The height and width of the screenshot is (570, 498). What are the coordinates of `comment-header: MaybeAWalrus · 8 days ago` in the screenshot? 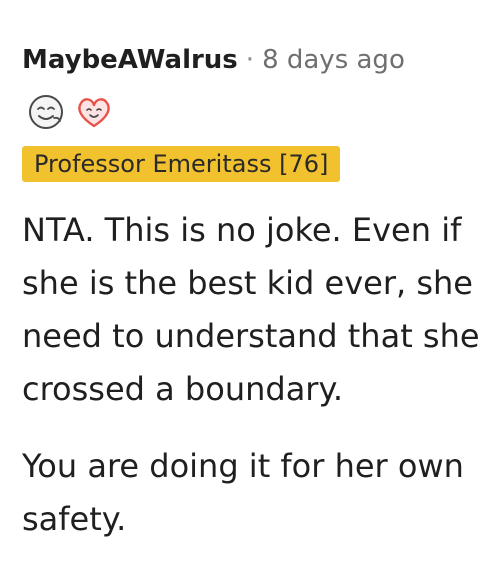 It's located at (213, 60).